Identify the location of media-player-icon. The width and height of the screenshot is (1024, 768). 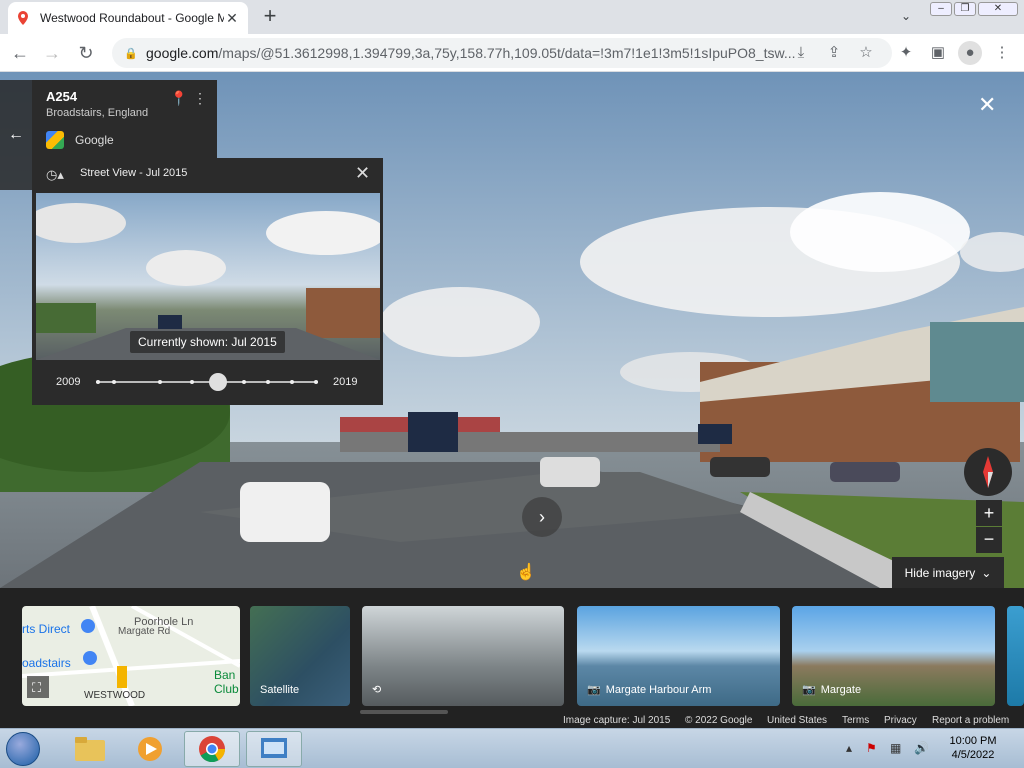
(150, 749).